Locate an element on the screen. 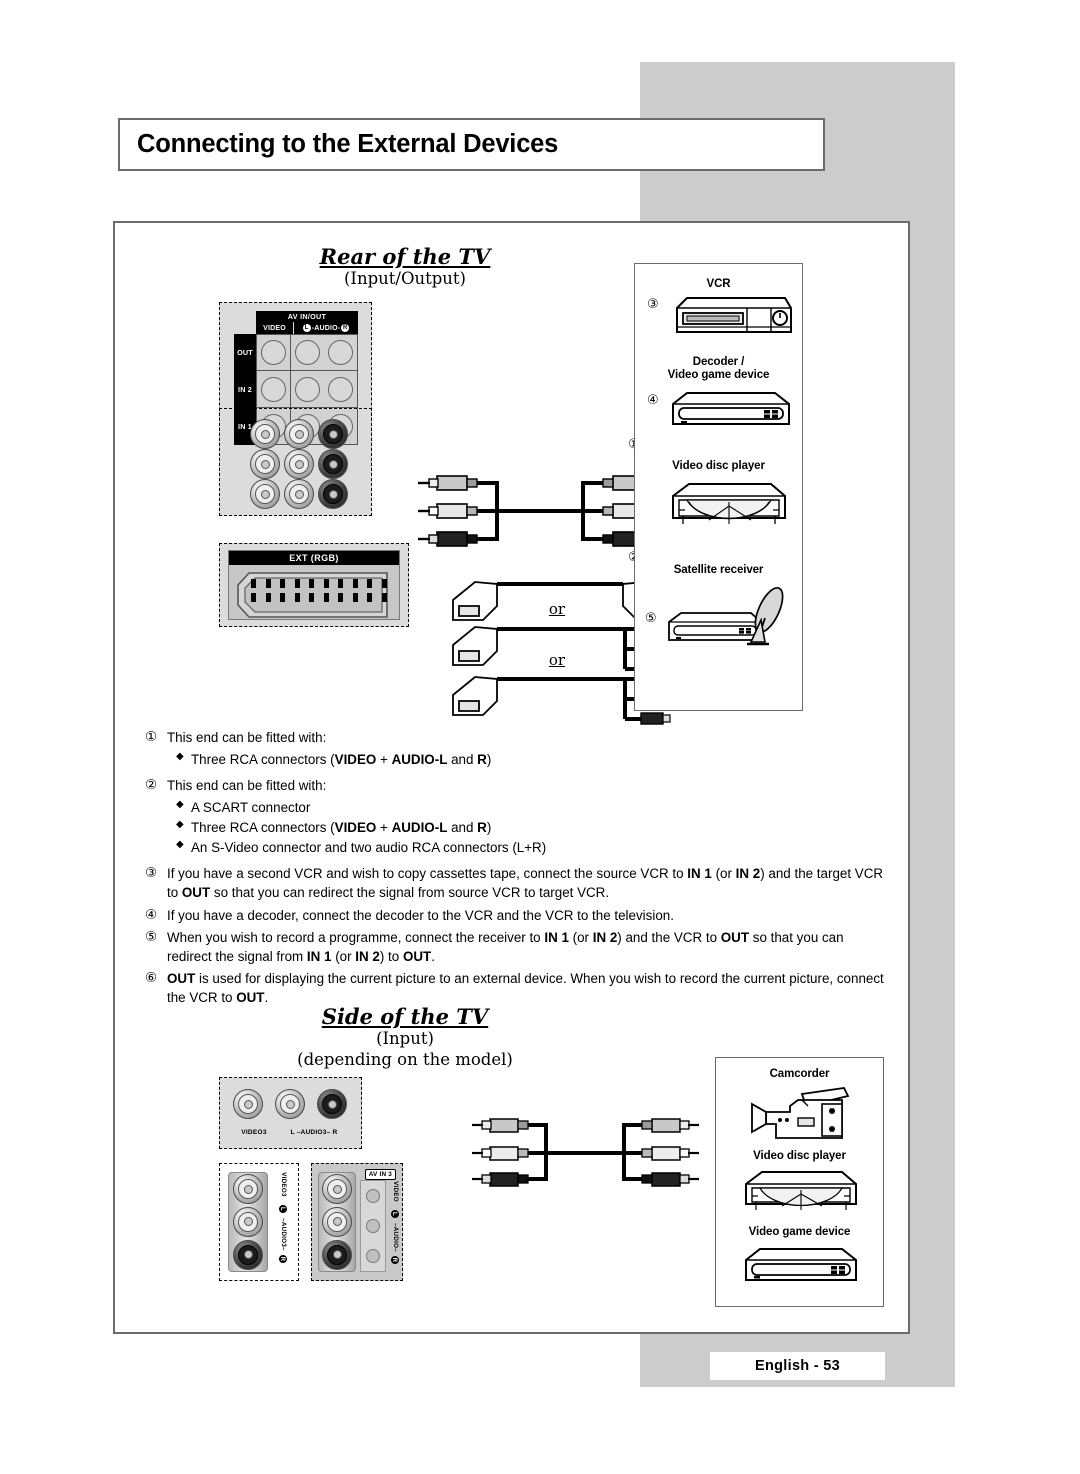 The width and height of the screenshot is (1080, 1474). scart-socket-icon is located at coordinates (314, 594).